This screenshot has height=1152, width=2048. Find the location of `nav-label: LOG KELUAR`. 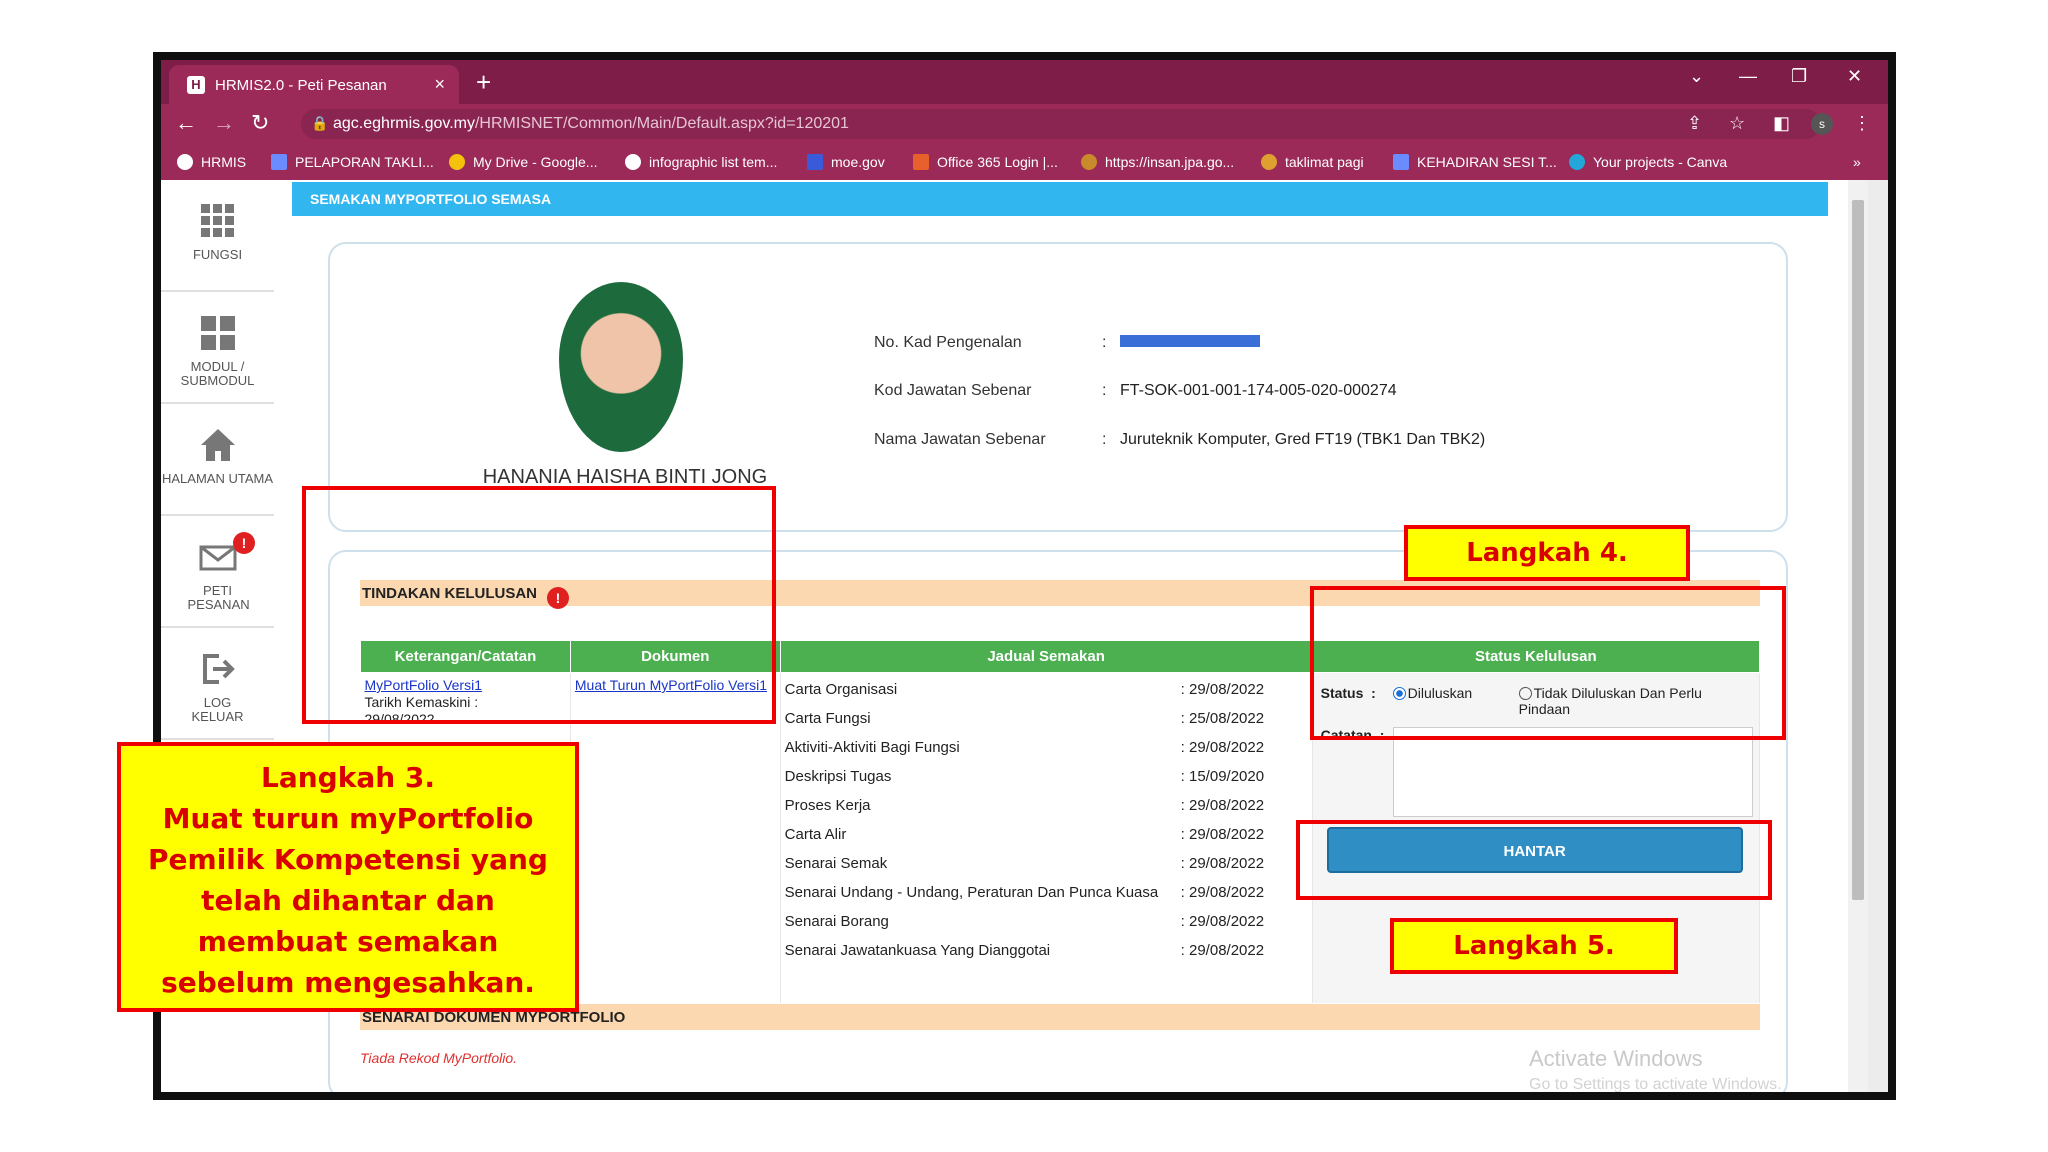

nav-label: LOG KELUAR is located at coordinates (217, 709).